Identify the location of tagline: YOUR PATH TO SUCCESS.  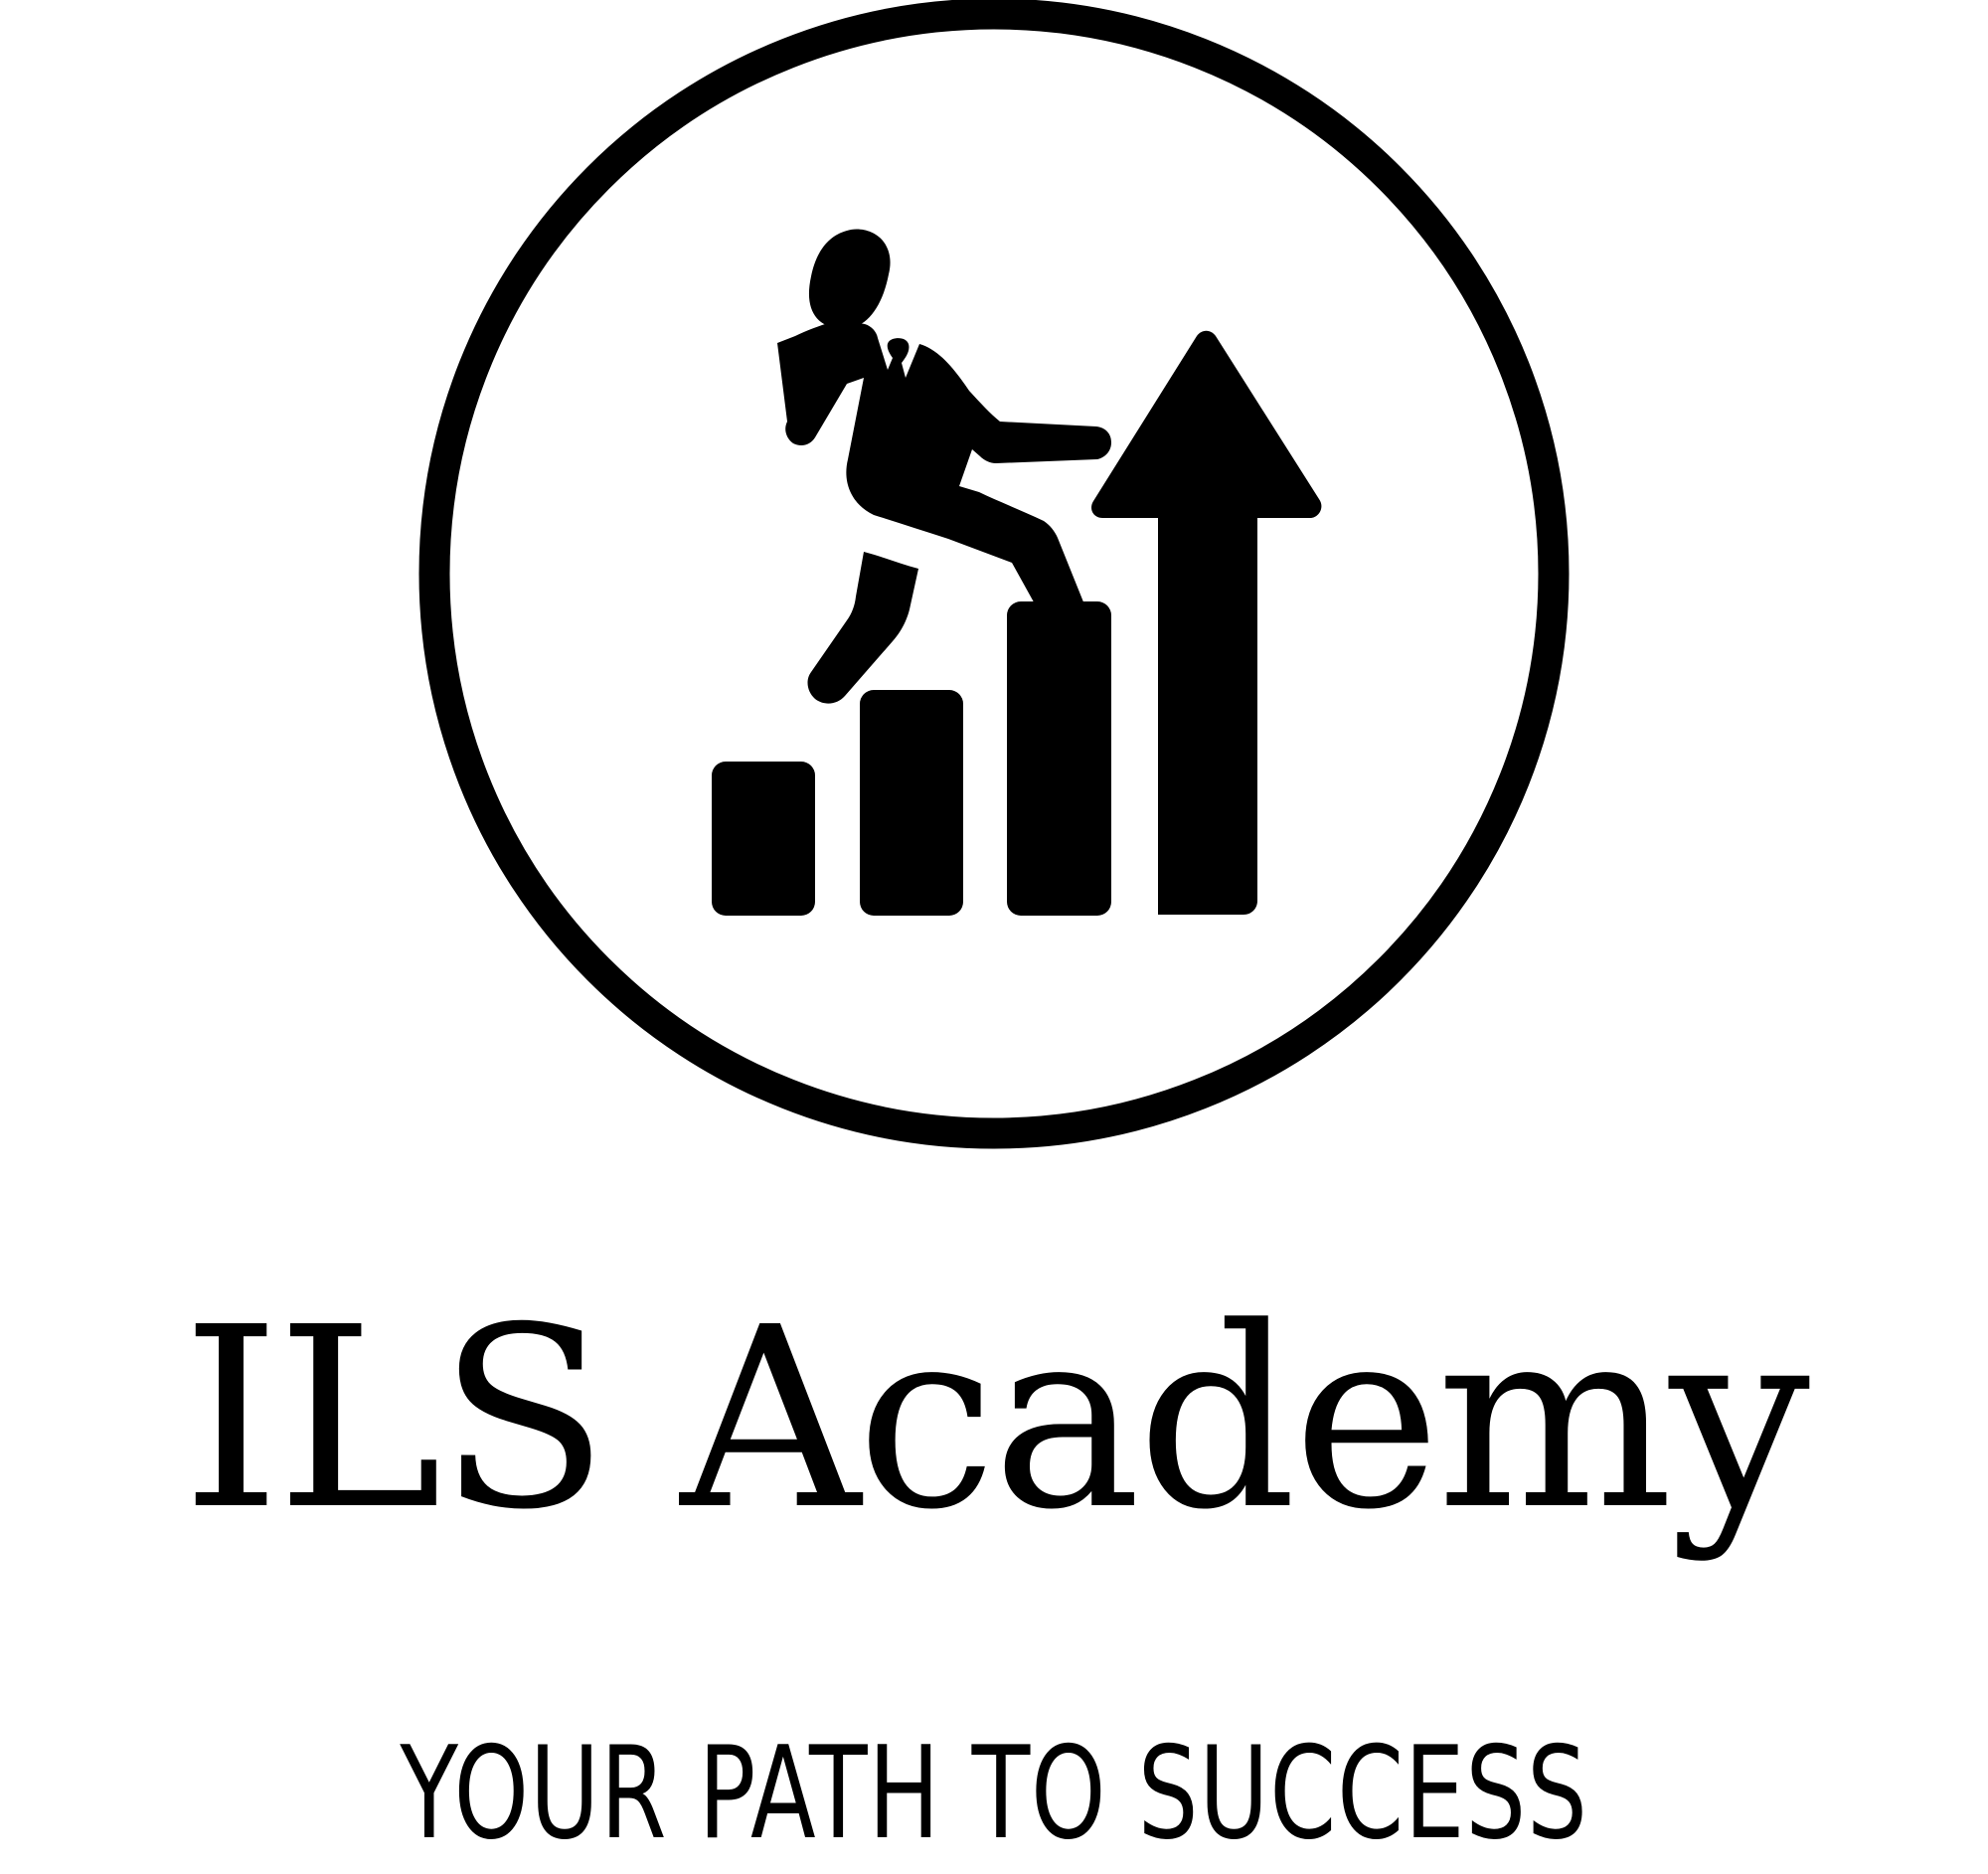
(994, 1794).